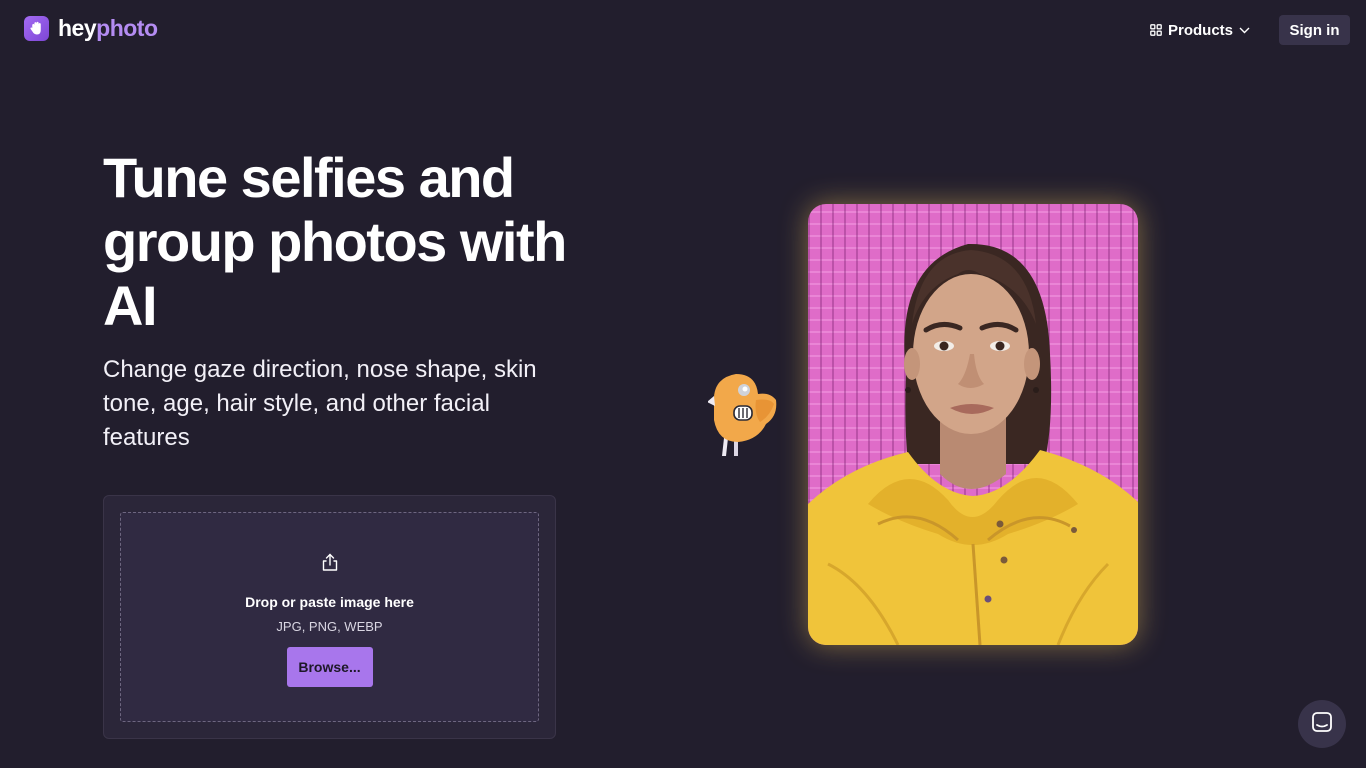 This screenshot has width=1366, height=768. Describe the element at coordinates (1244, 30) in the screenshot. I see `chevron-down-icon` at that location.